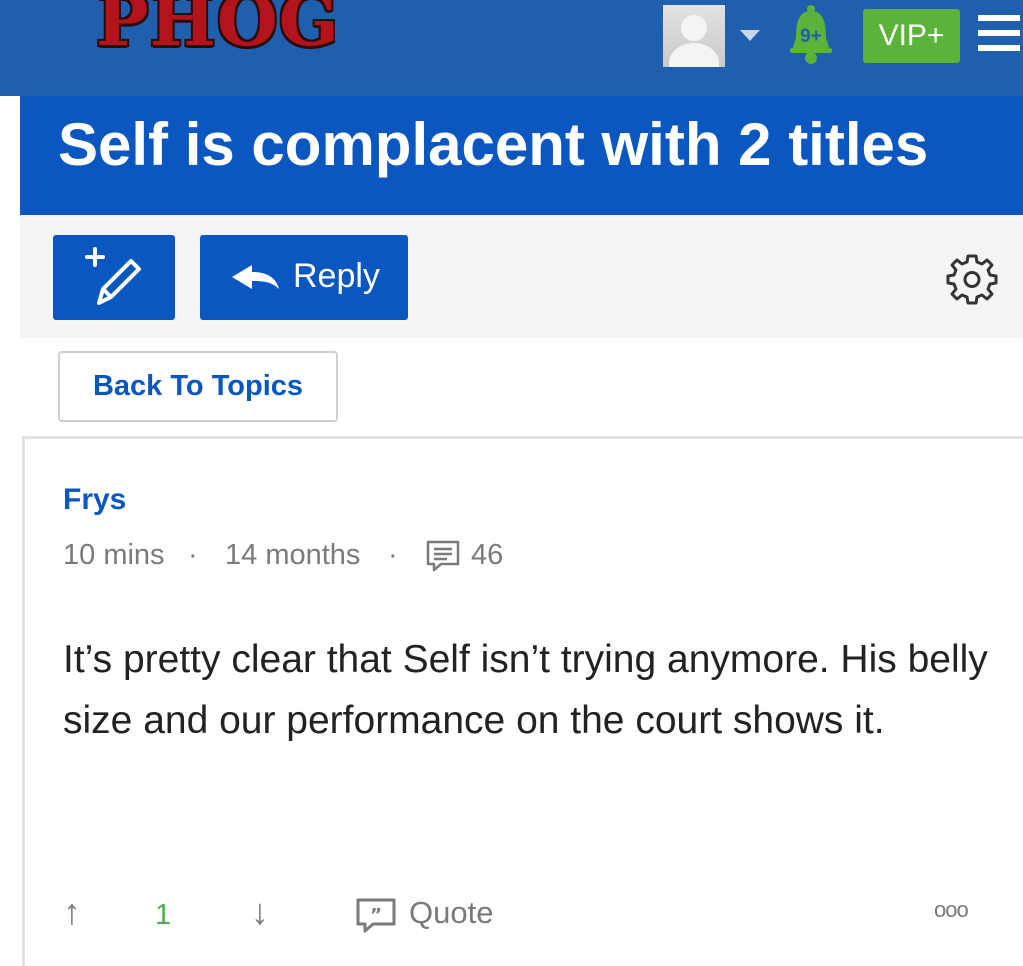 The image size is (1023, 966). Describe the element at coordinates (951, 910) in the screenshot. I see `more-options-icon: ooo` at that location.